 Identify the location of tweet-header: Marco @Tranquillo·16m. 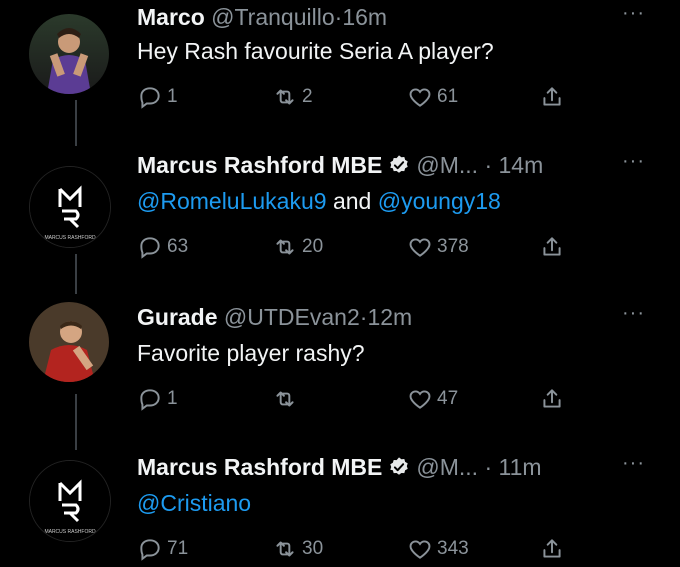
(262, 17).